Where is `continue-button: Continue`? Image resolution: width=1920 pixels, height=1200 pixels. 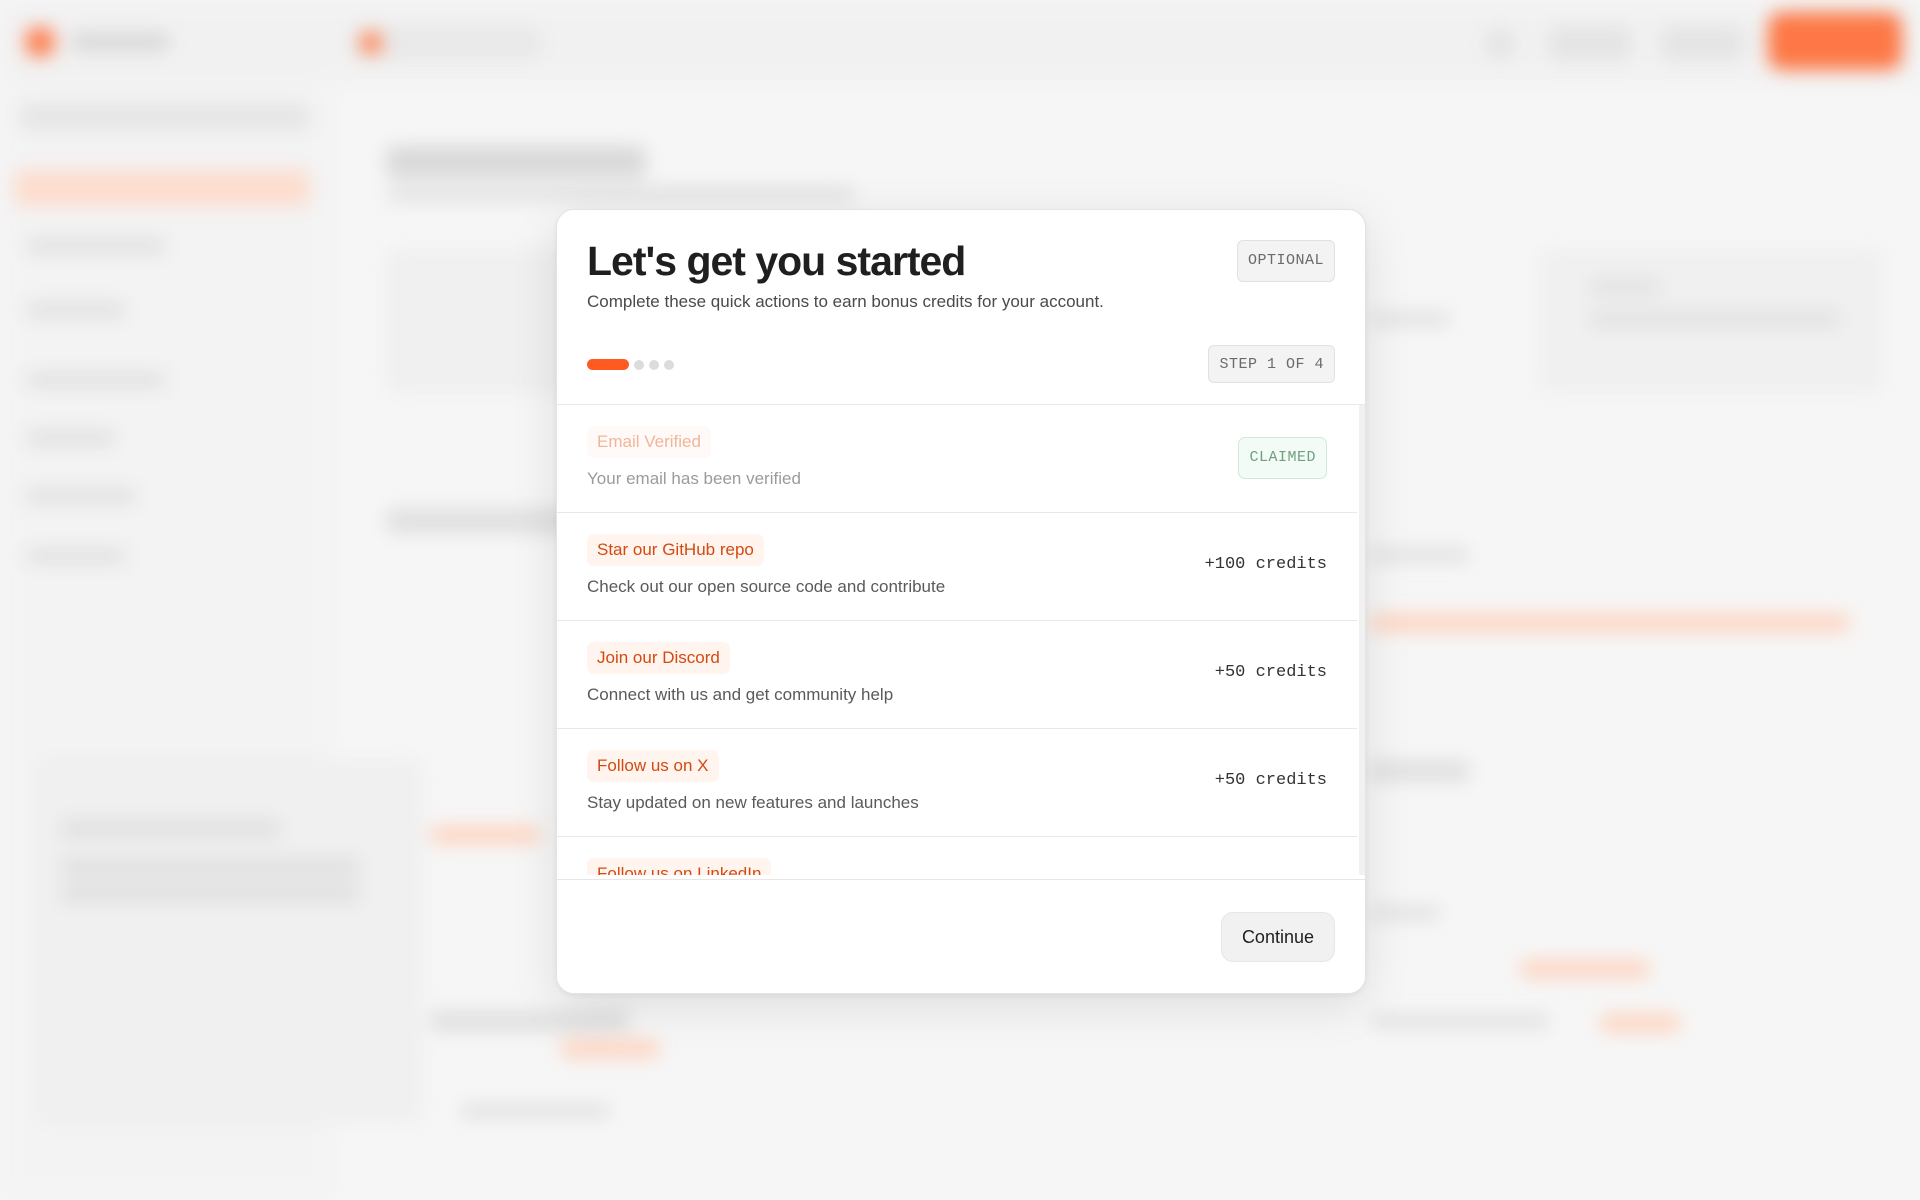 continue-button: Continue is located at coordinates (1277, 937).